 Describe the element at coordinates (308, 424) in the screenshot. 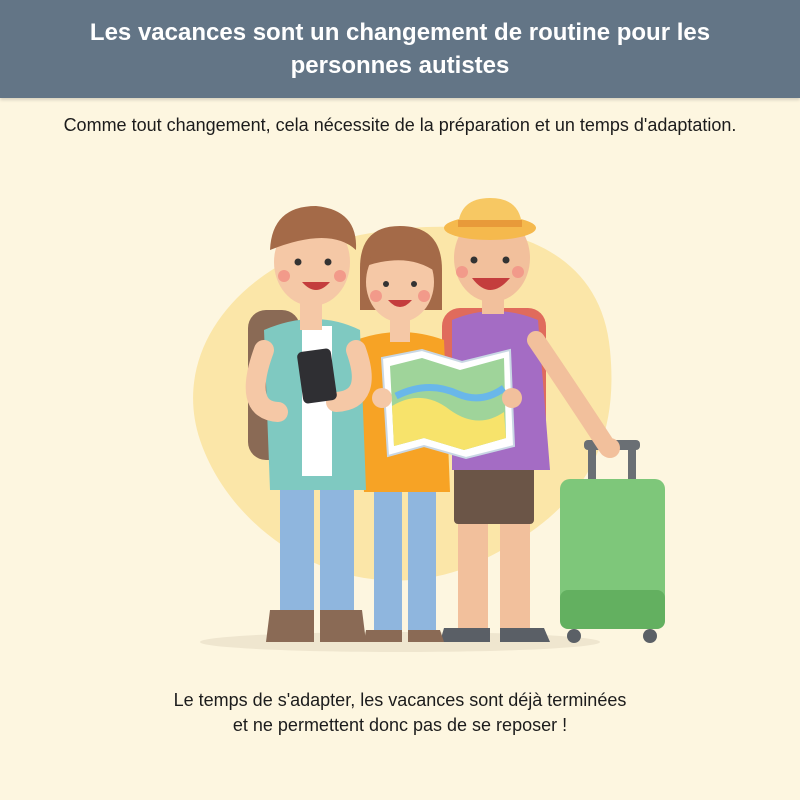

I see `person-left` at that location.